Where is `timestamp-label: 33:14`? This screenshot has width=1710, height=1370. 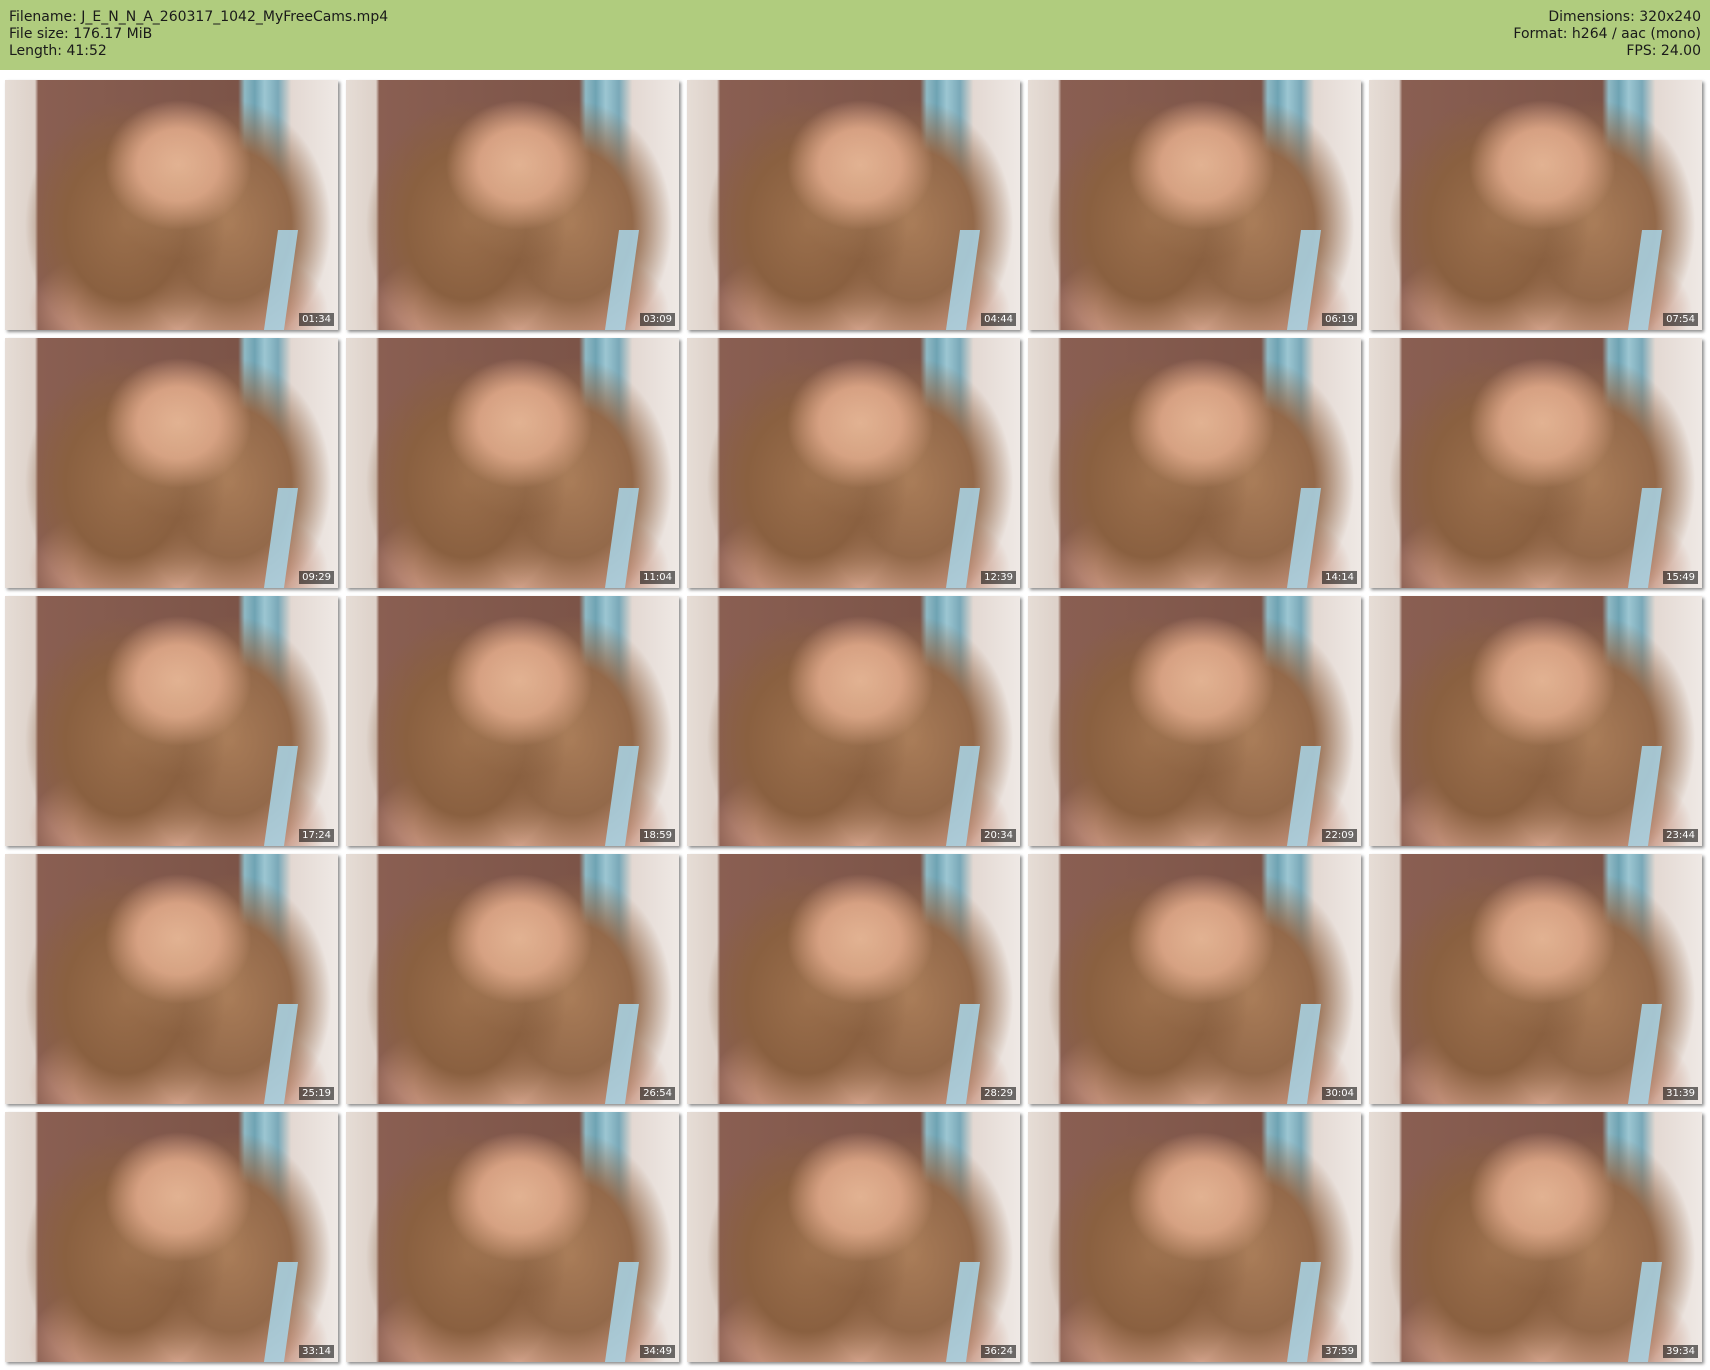 timestamp-label: 33:14 is located at coordinates (316, 1351).